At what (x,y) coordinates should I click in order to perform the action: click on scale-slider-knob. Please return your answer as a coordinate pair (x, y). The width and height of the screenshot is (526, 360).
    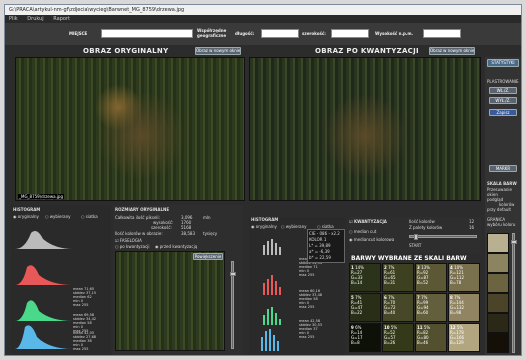
    Looking at the image, I should click on (514, 242).